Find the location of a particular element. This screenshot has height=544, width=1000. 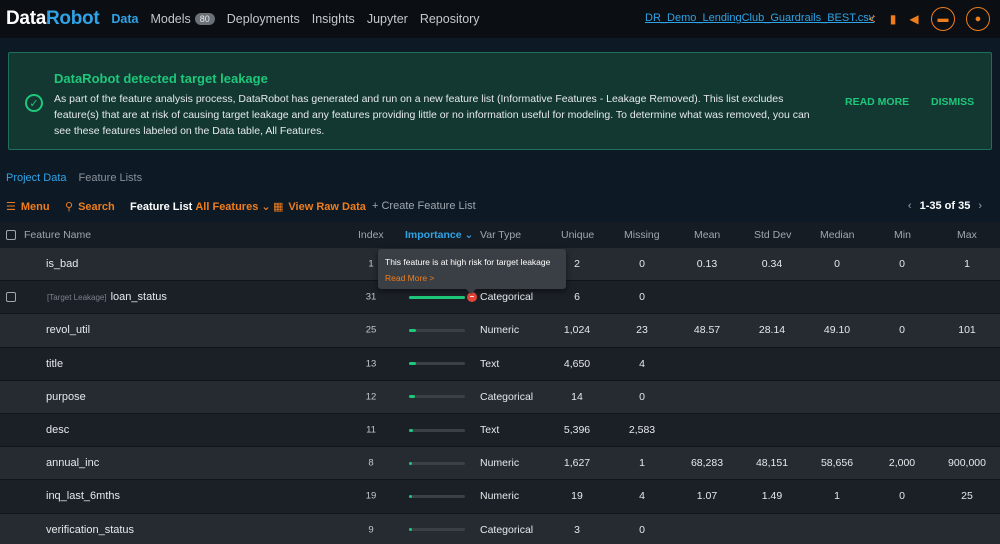

cell-missing: 1 is located at coordinates (642, 463).